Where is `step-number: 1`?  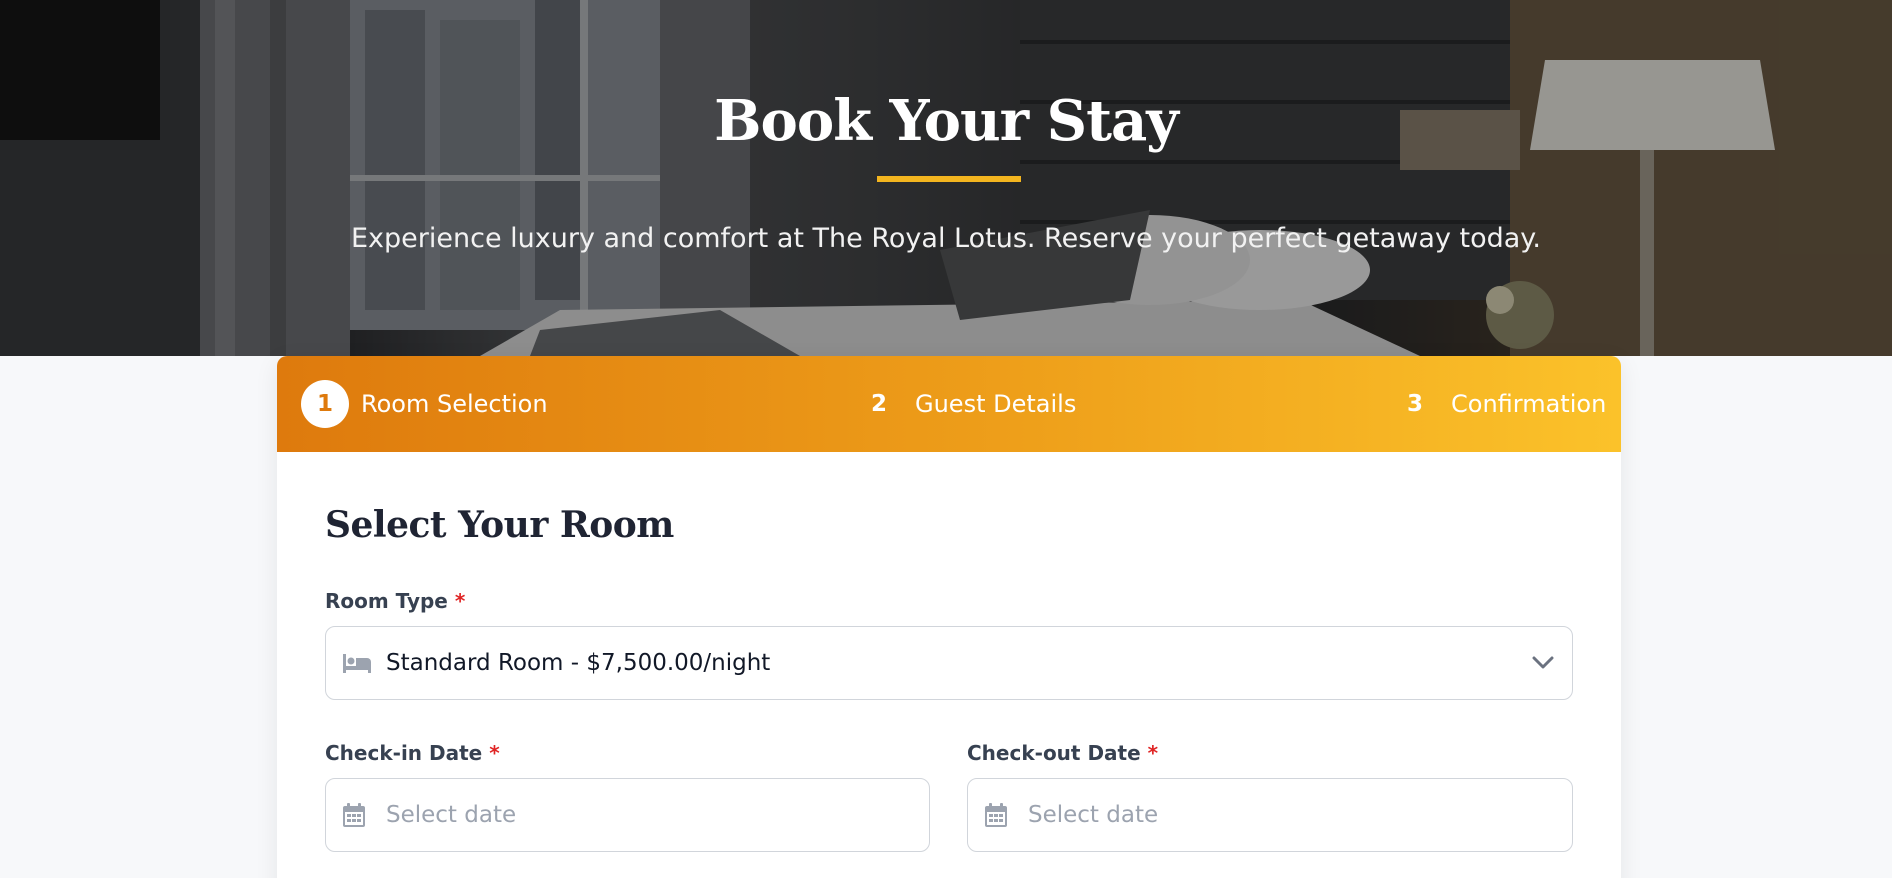
step-number: 1 is located at coordinates (325, 404).